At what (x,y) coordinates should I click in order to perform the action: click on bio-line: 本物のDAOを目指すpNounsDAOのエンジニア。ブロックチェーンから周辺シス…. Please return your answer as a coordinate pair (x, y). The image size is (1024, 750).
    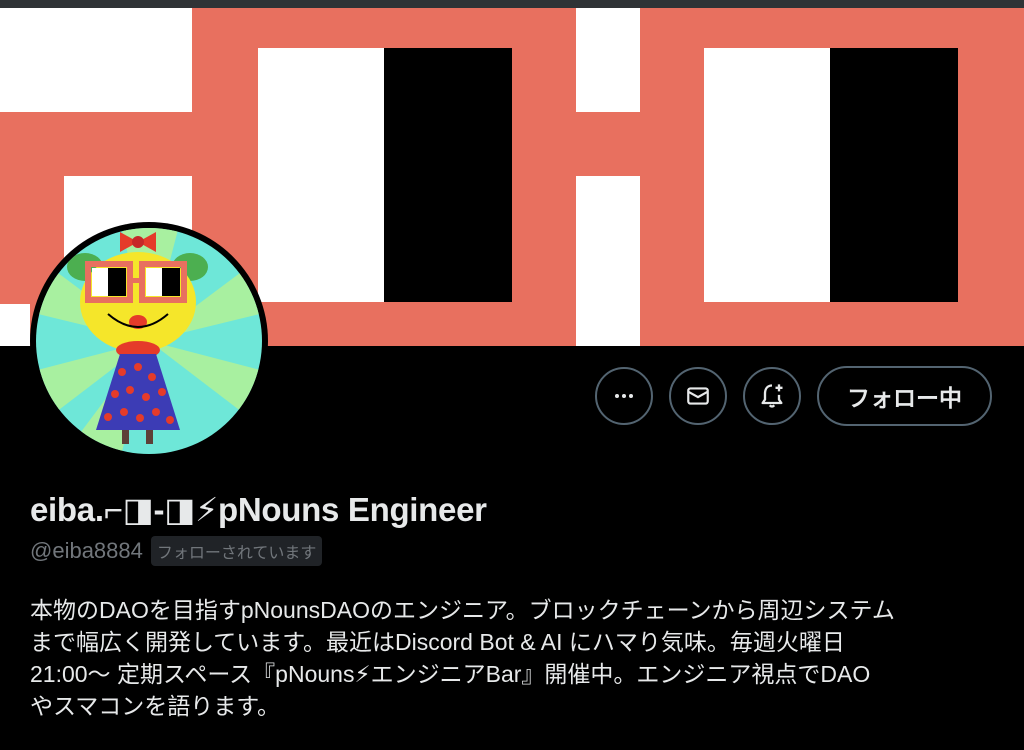
    Looking at the image, I should click on (462, 610).